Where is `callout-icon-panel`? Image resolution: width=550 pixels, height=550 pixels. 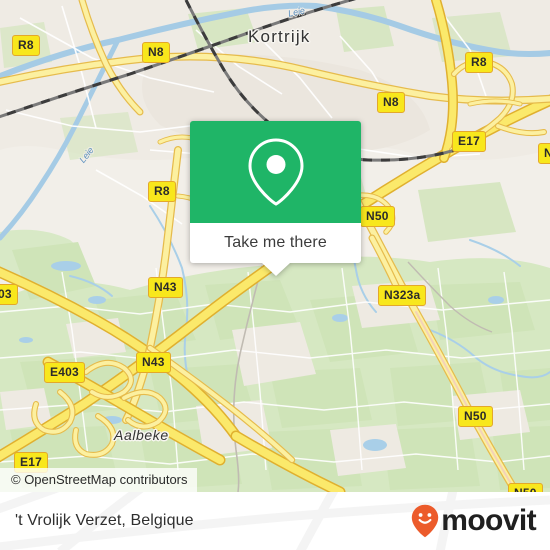 callout-icon-panel is located at coordinates (275, 172).